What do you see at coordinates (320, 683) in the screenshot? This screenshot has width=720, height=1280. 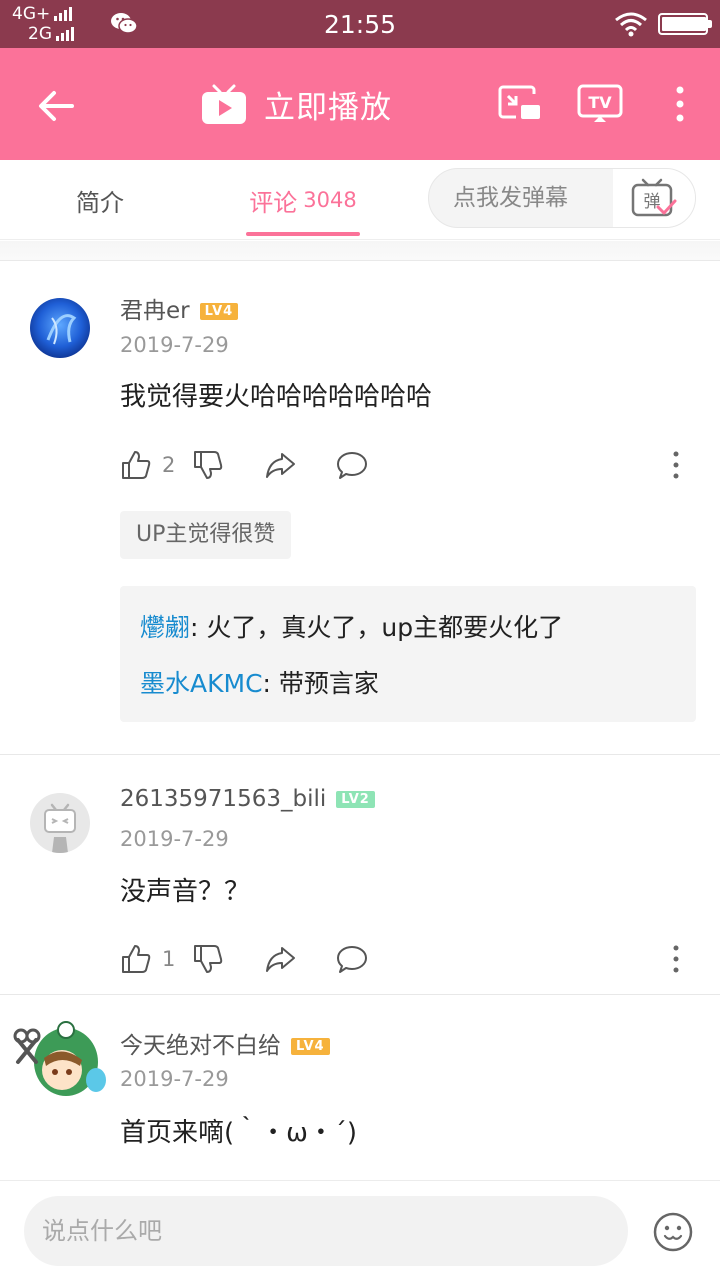 I see `reply-text: : 带预言家` at bounding box center [320, 683].